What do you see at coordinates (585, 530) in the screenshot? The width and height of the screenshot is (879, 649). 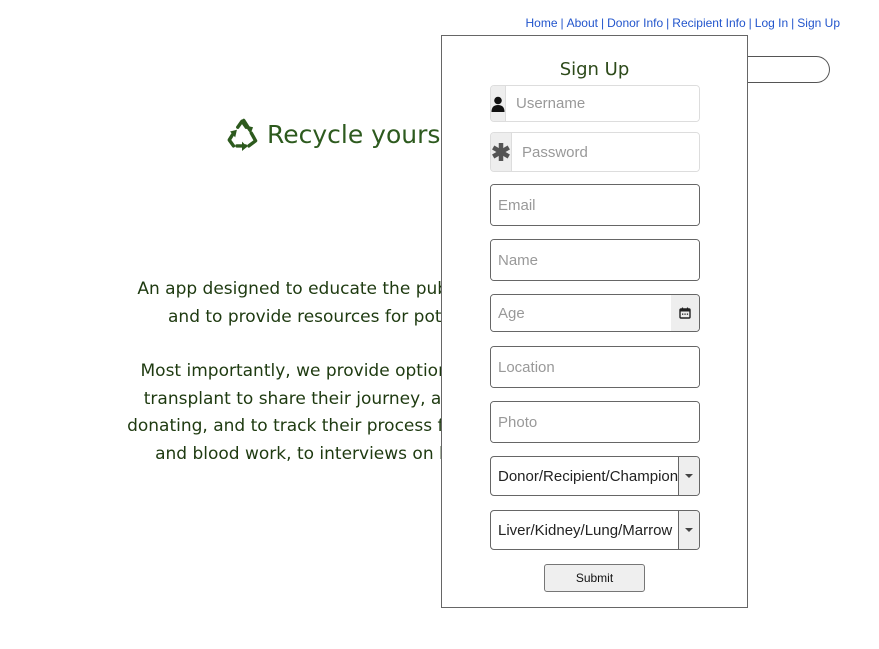 I see `organ-select-value: Liver/Kidney/Lung/Marrow` at bounding box center [585, 530].